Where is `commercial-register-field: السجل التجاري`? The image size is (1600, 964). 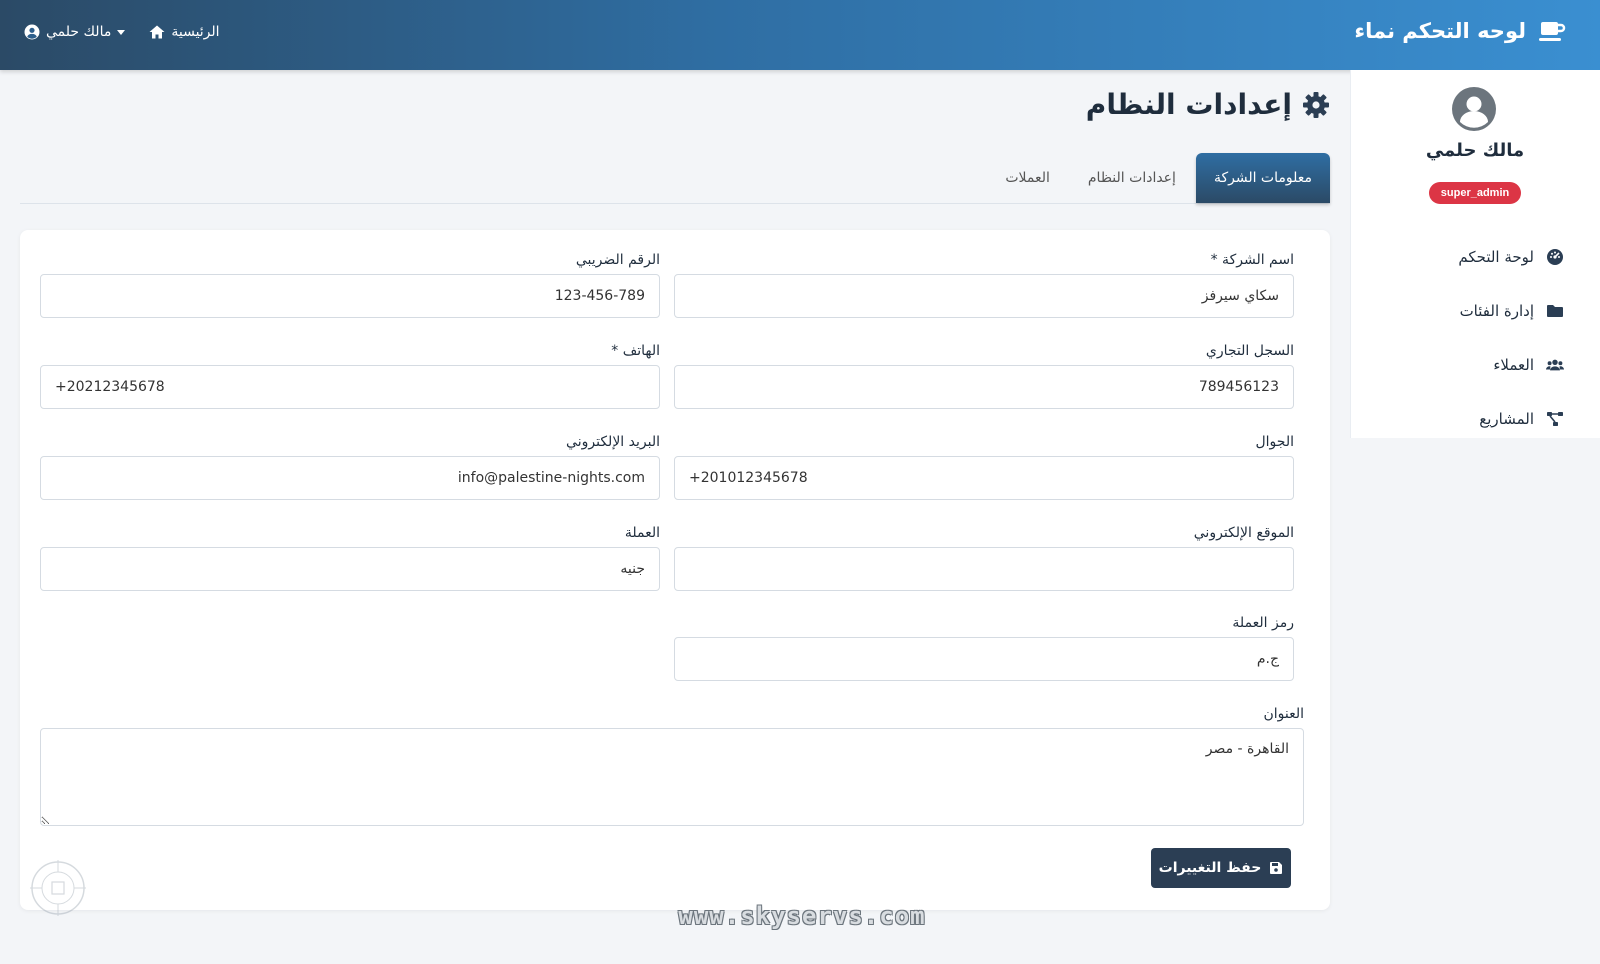 commercial-register-field: السجل التجاري is located at coordinates (984, 375).